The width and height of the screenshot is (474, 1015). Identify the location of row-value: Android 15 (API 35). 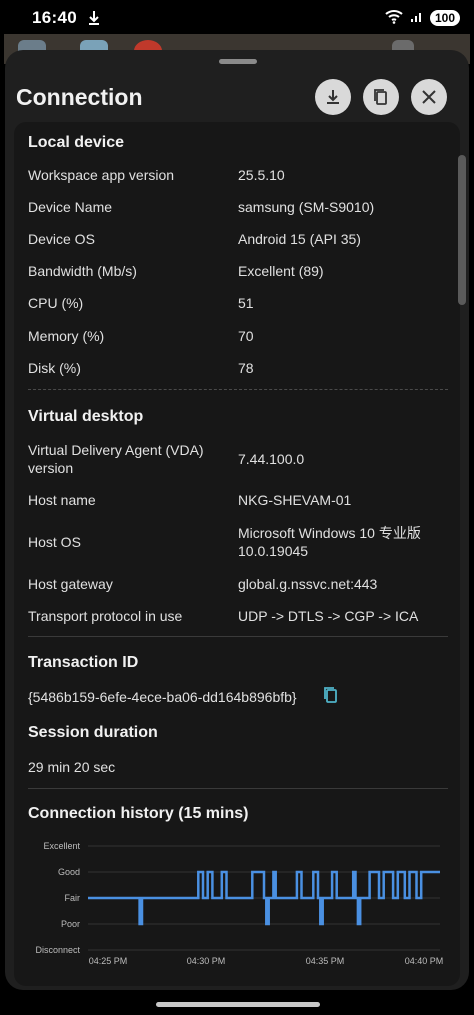
(299, 239).